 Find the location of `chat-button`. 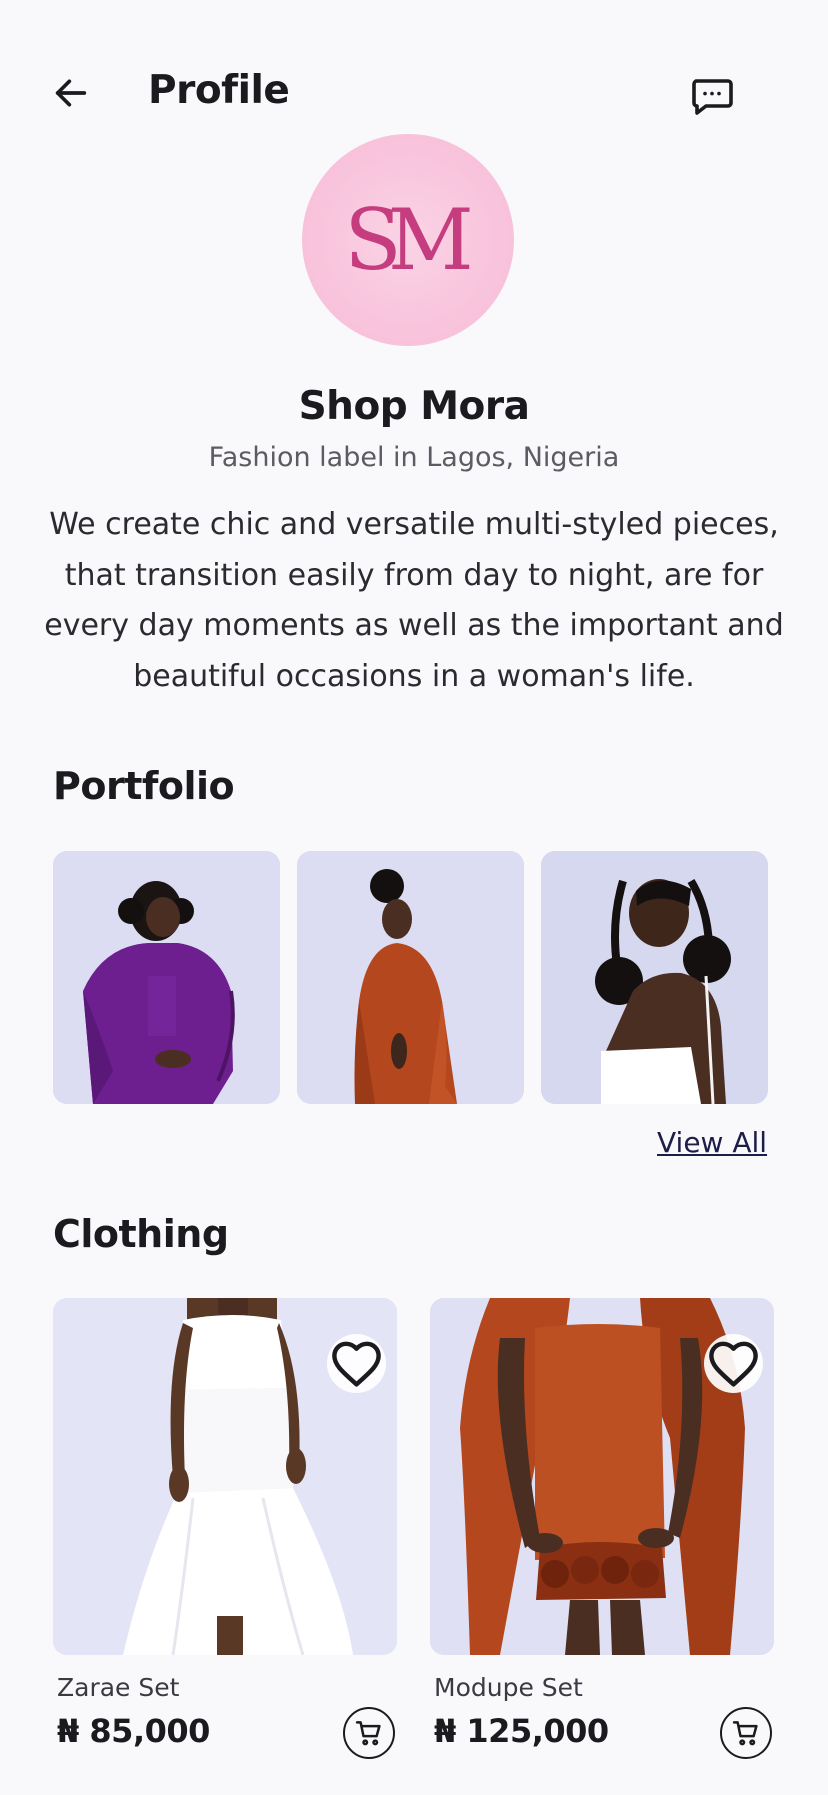

chat-button is located at coordinates (712, 96).